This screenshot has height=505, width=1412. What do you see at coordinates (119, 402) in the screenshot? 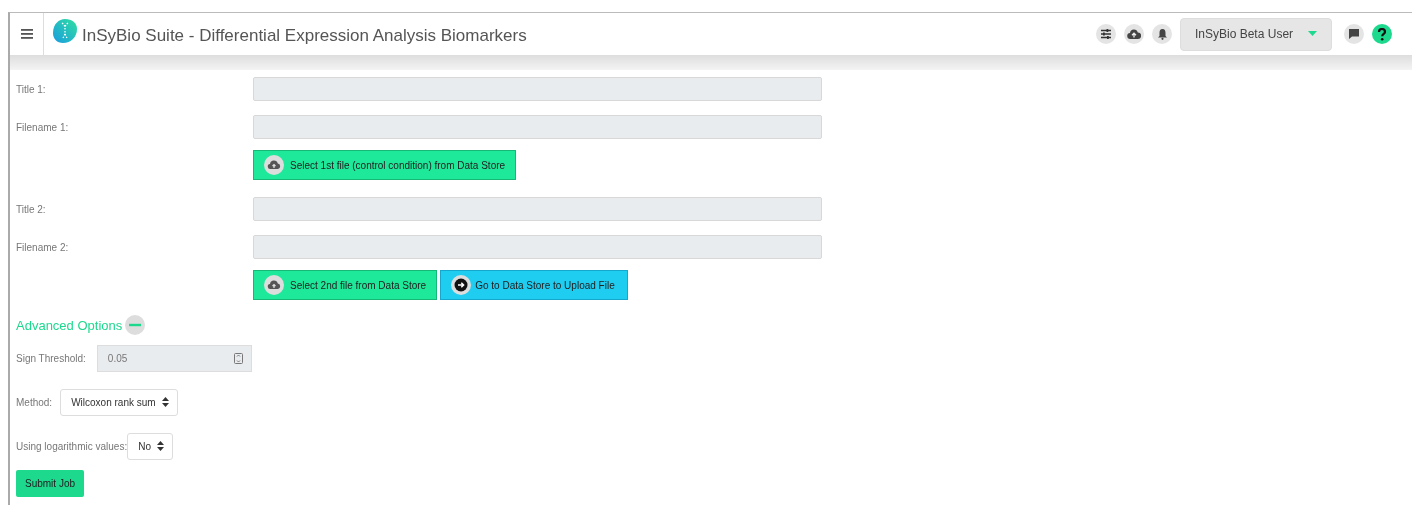
I see `select-dropdown: Wilcoxon rank sum` at bounding box center [119, 402].